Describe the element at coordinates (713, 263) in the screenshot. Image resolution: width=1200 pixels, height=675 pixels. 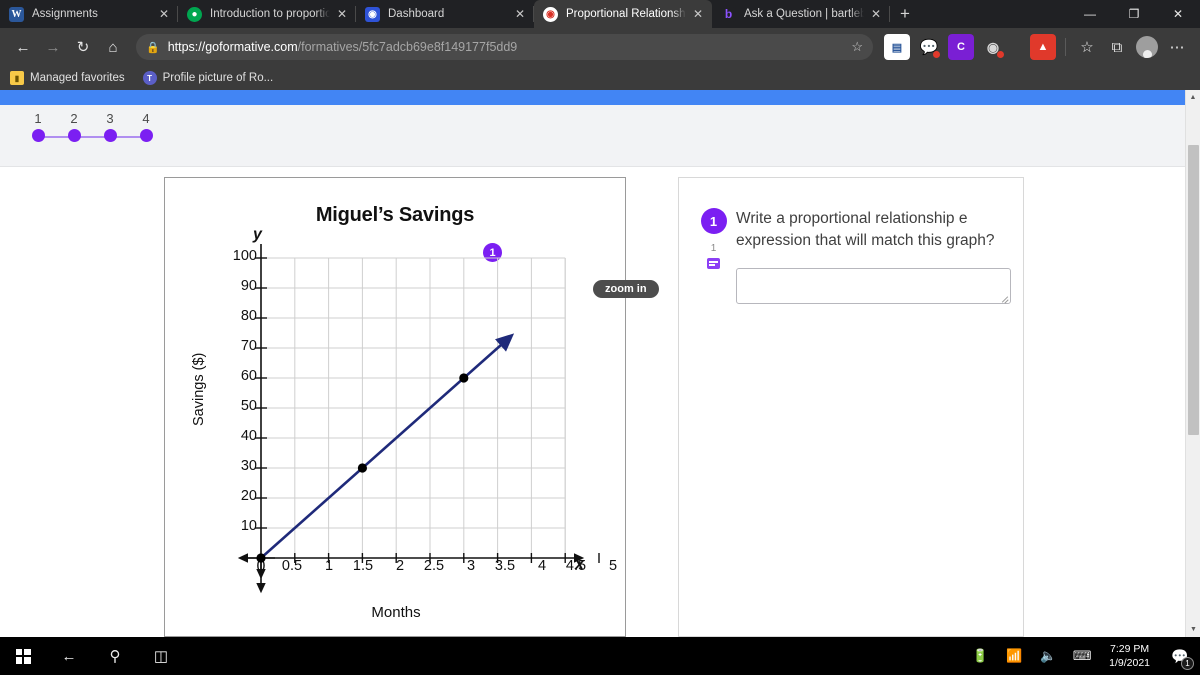
I see `comment-icon` at that location.